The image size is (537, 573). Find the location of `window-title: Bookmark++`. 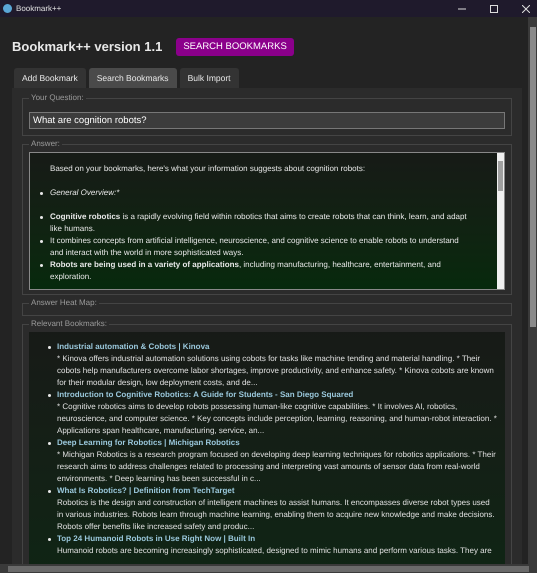

window-title: Bookmark++ is located at coordinates (39, 8).